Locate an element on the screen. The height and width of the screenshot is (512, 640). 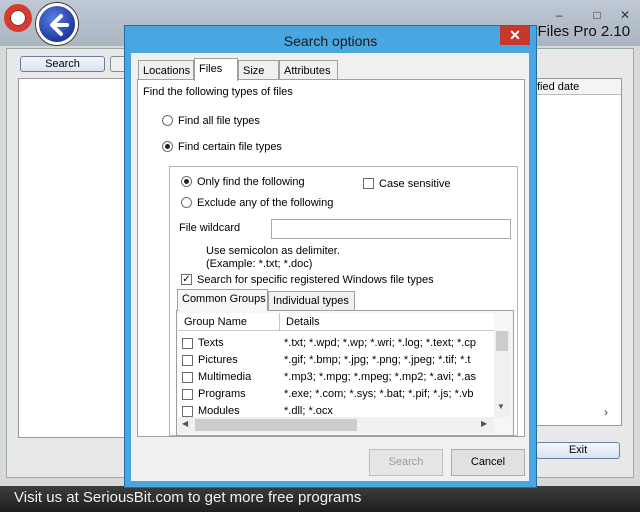
group-name-column-header: Group Name is located at coordinates (229, 322).